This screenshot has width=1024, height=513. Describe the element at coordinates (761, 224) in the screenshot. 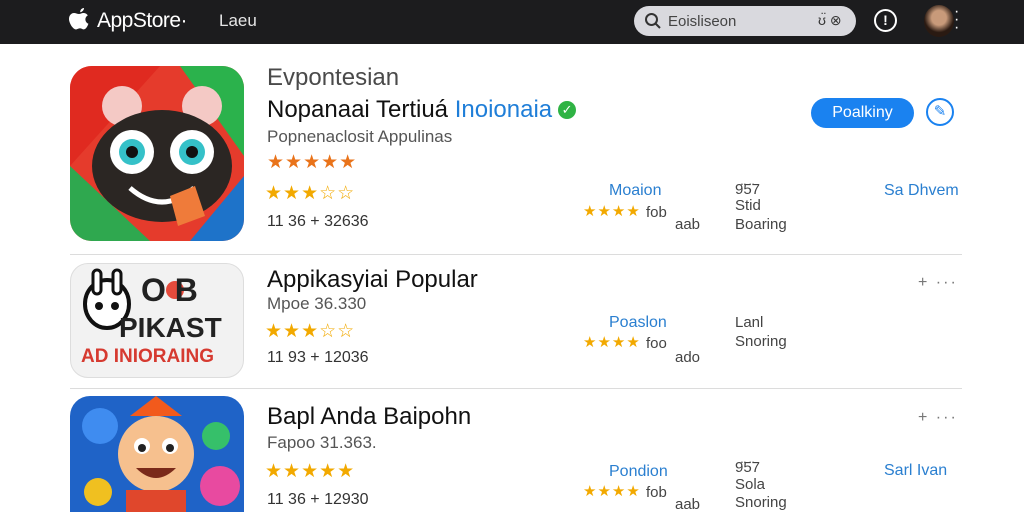

I see `column-sub-2: Boaring` at that location.